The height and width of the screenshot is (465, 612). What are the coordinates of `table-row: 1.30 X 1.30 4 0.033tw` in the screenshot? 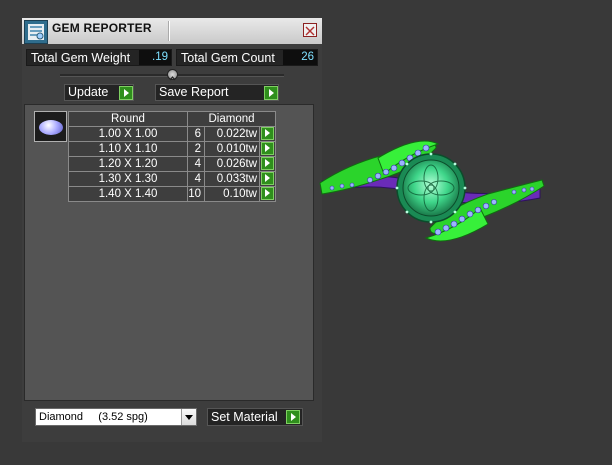 It's located at (172, 179).